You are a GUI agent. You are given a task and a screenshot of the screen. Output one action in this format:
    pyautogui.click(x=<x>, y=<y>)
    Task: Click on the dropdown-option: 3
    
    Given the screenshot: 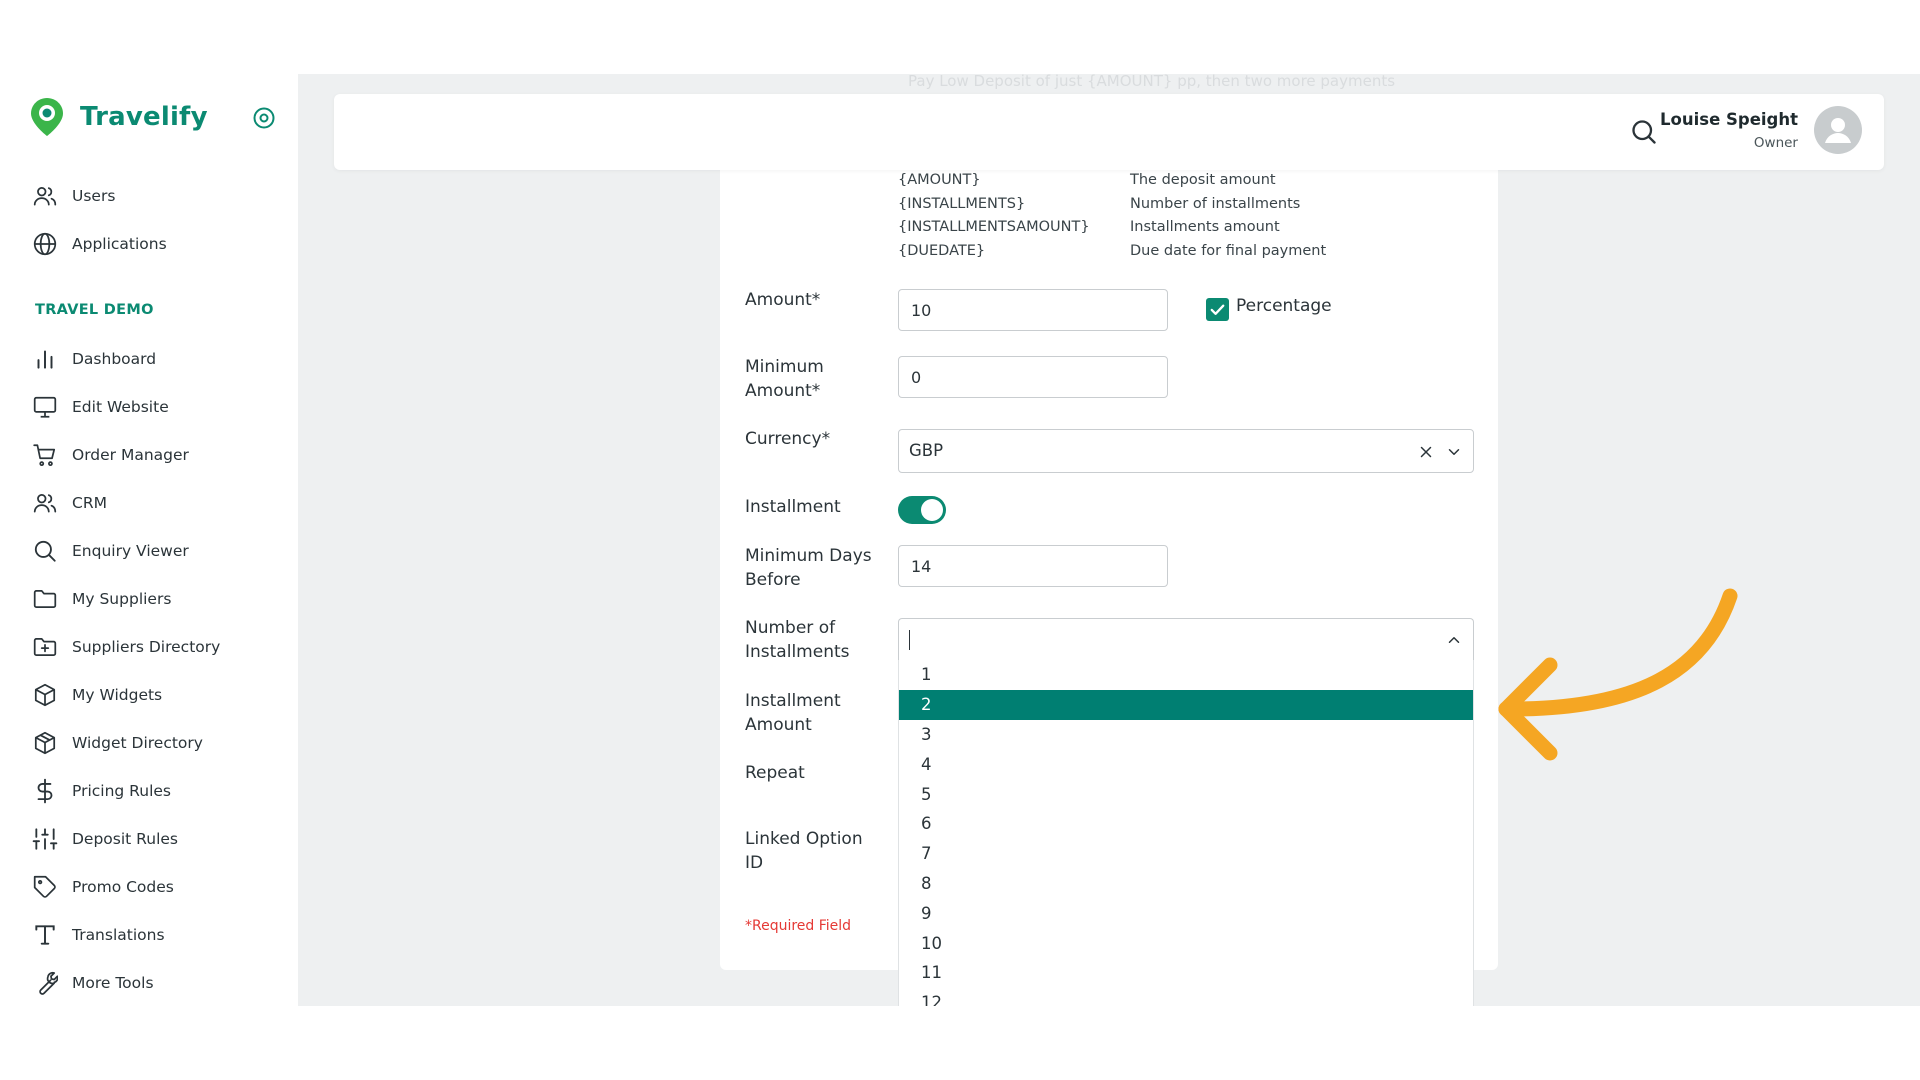 What is the action you would take?
    pyautogui.click(x=1186, y=735)
    